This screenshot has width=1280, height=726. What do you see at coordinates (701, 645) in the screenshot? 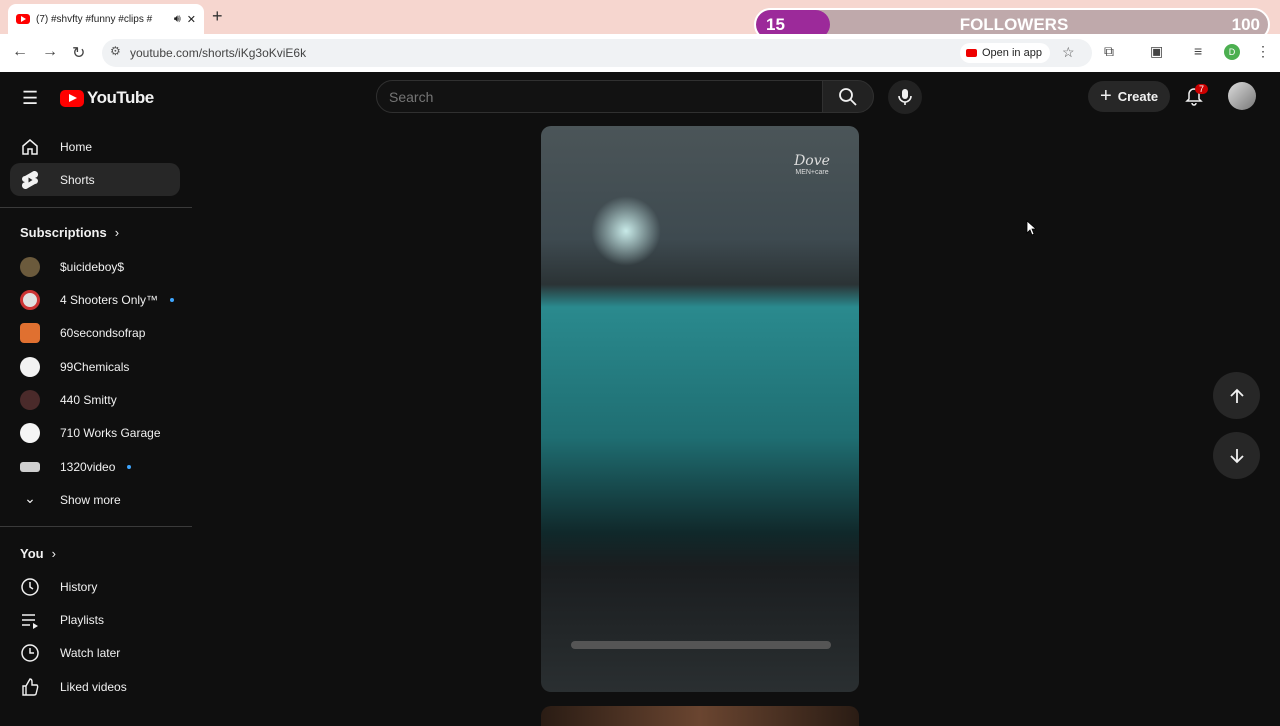
I see `blurred-bar` at bounding box center [701, 645].